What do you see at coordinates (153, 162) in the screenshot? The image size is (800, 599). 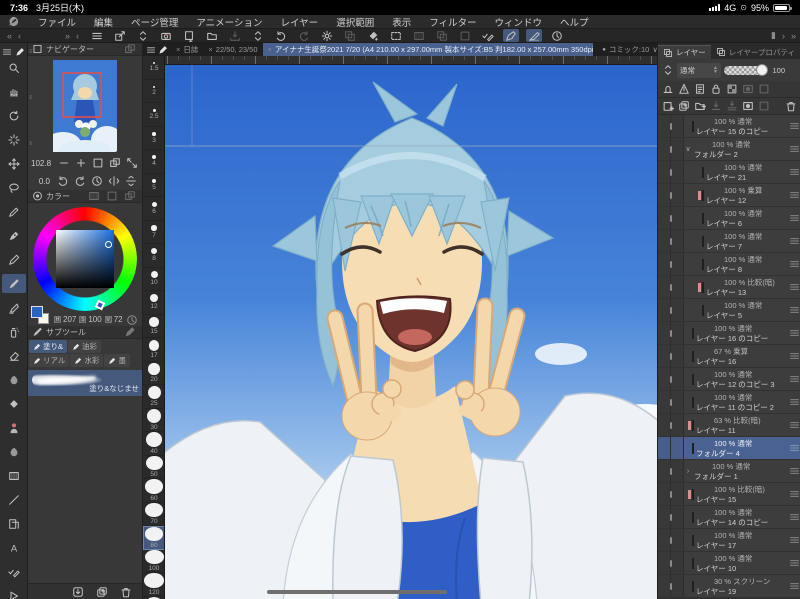 I see `brush-size-item: 4` at bounding box center [153, 162].